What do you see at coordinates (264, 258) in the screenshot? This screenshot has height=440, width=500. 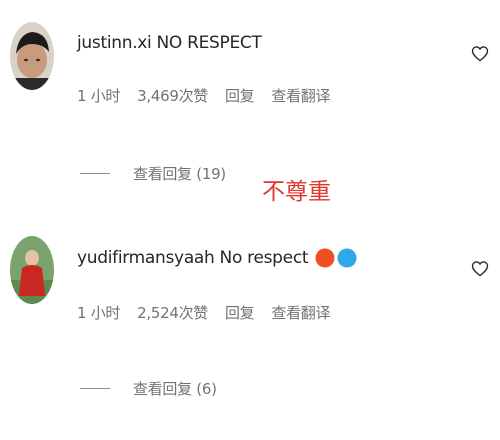 I see `comment-text: No respect` at bounding box center [264, 258].